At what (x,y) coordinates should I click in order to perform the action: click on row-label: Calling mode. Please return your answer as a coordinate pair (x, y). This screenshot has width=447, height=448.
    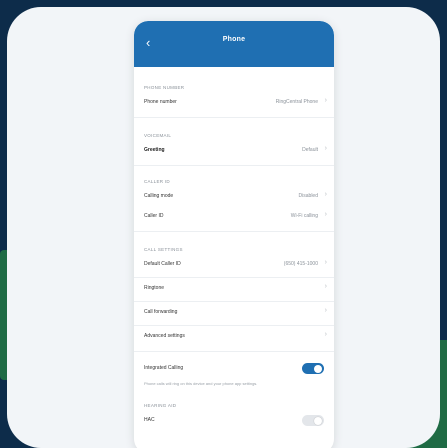
    Looking at the image, I should click on (159, 196).